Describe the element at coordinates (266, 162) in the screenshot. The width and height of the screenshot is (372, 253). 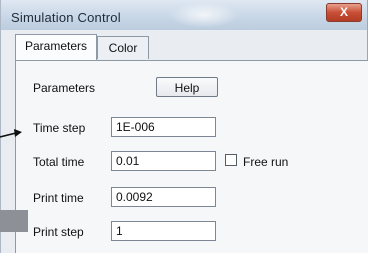
I see `free-run-label: Free run` at that location.